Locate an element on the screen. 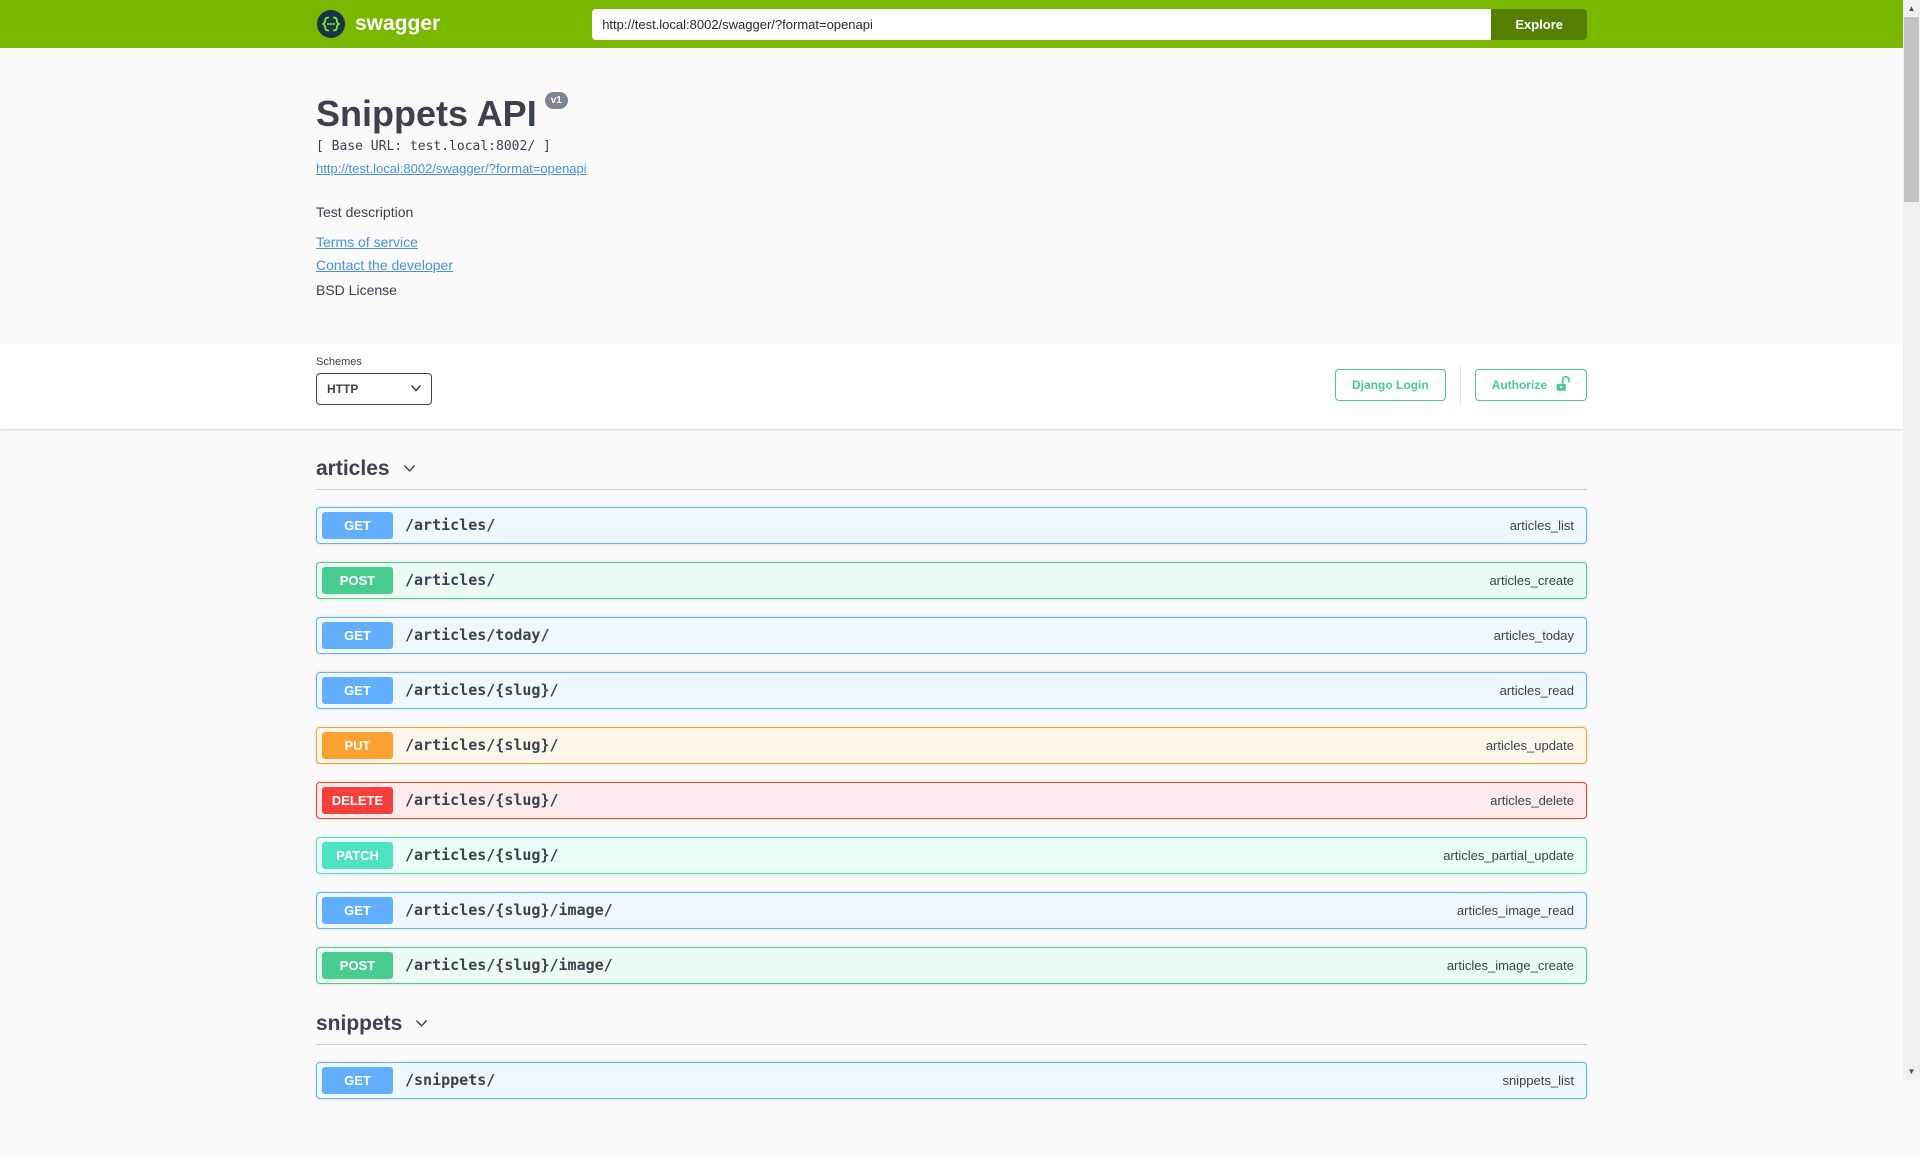 This screenshot has height=1157, width=1920. operation-id: snippets_list is located at coordinates (1538, 1080).